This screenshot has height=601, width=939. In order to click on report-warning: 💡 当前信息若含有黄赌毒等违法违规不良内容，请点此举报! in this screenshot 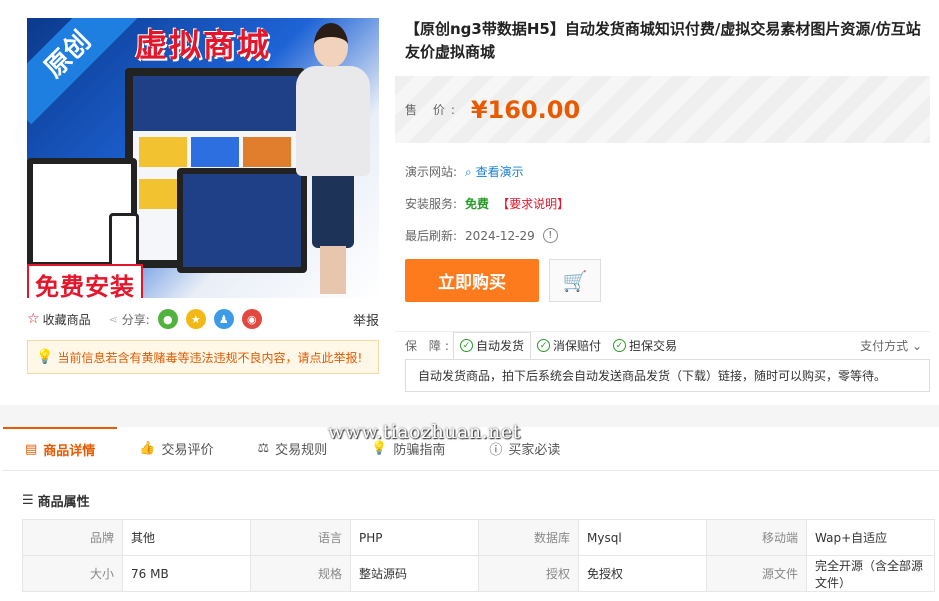, I will do `click(203, 357)`.